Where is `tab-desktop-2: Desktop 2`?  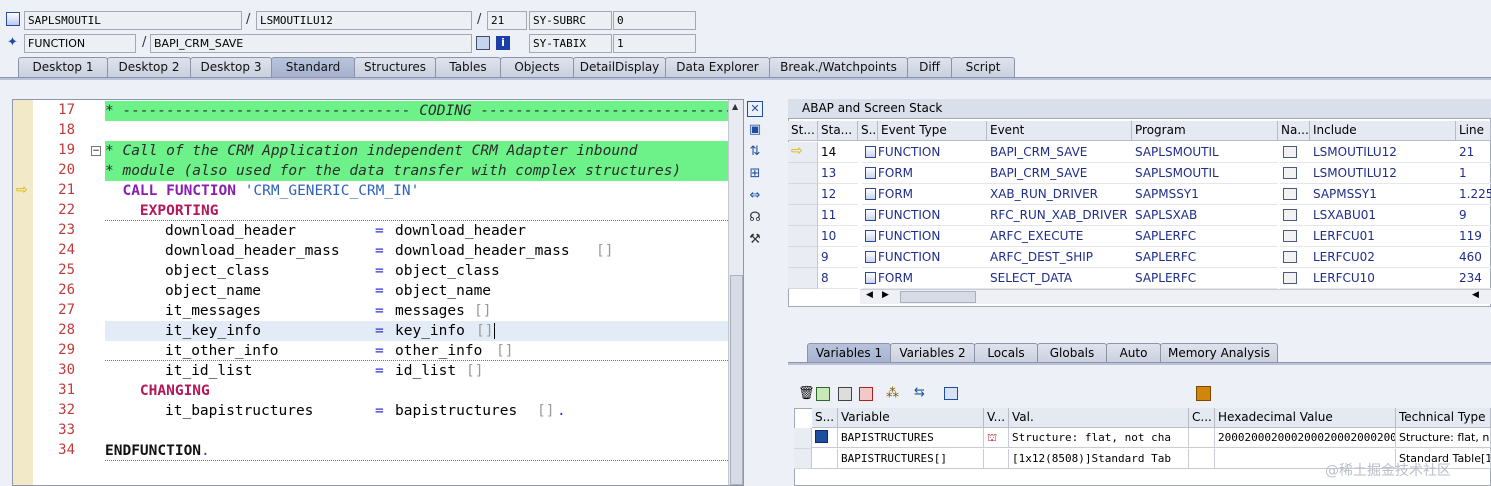
tab-desktop-2: Desktop 2 is located at coordinates (149, 67).